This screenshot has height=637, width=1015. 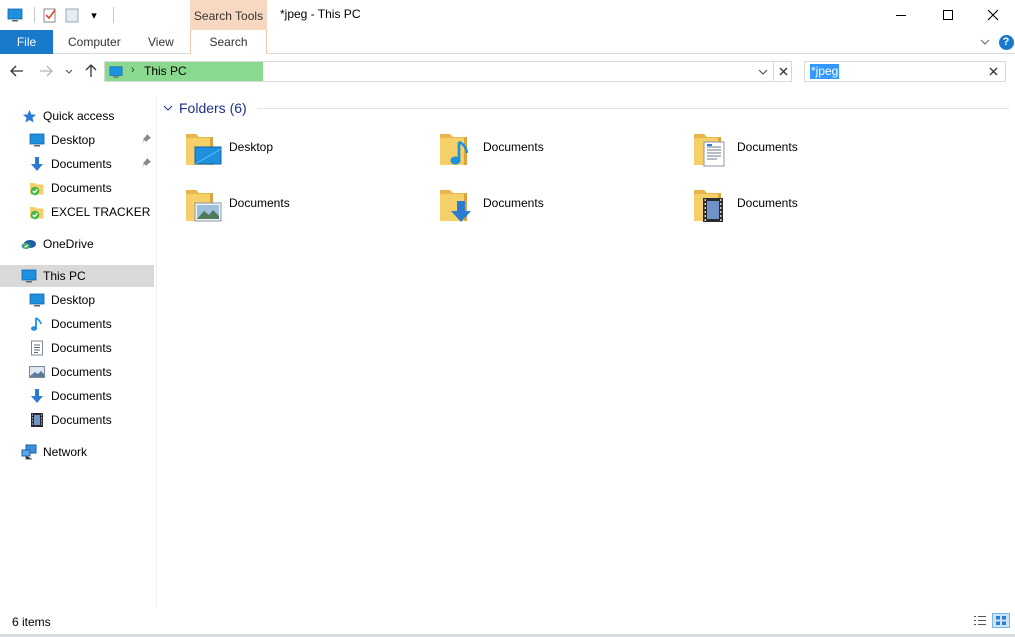 What do you see at coordinates (562, 149) in the screenshot?
I see `folder-tile-documents-music: Documents` at bounding box center [562, 149].